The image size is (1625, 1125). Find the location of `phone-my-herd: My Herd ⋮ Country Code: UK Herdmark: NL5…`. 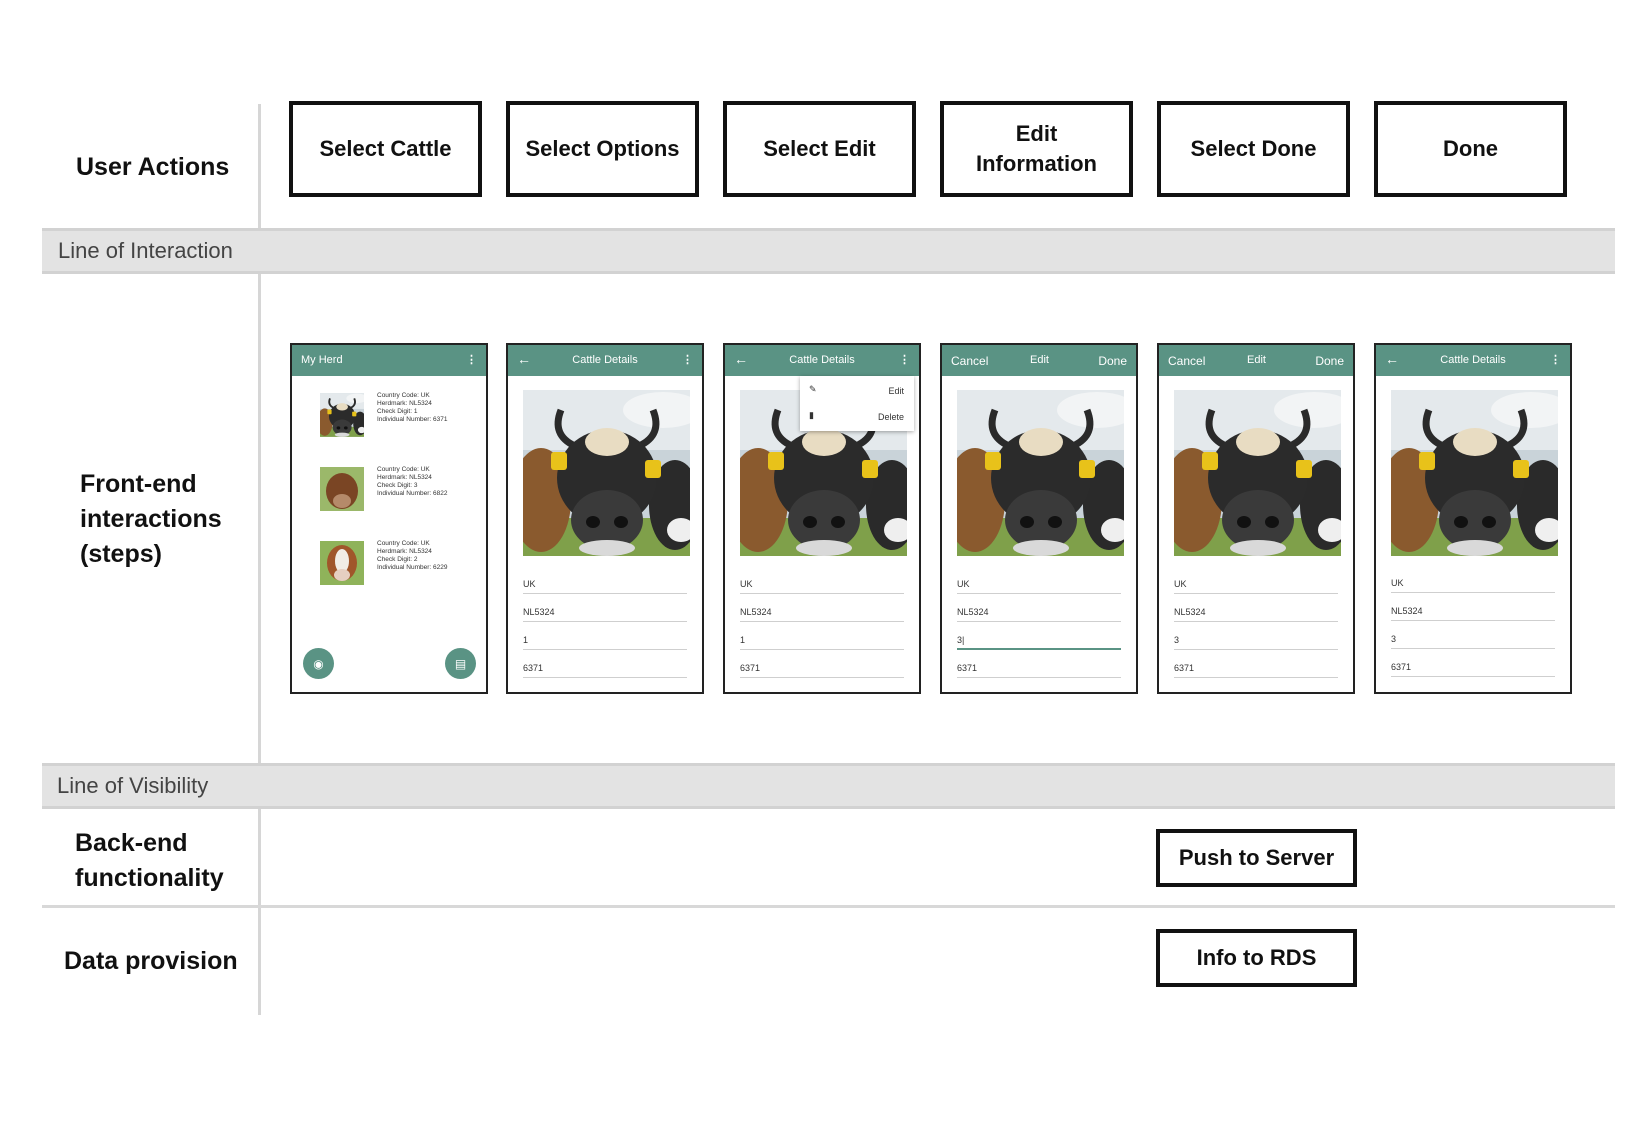

phone-my-herd: My Herd ⋮ Country Code: UK Herdmark: NL5… is located at coordinates (389, 518).